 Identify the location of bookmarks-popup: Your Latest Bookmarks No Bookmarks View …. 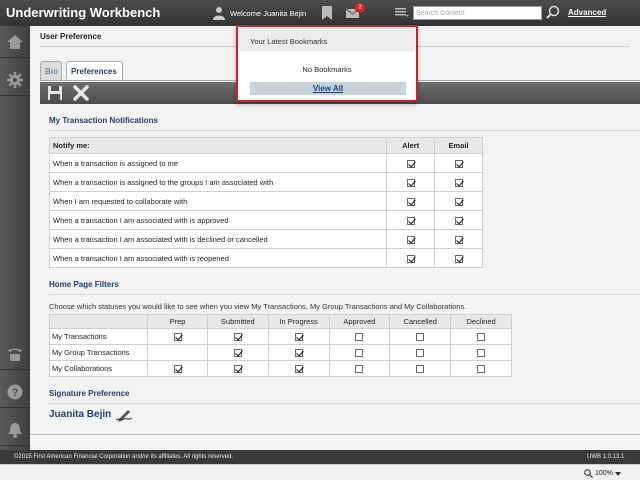
(327, 63).